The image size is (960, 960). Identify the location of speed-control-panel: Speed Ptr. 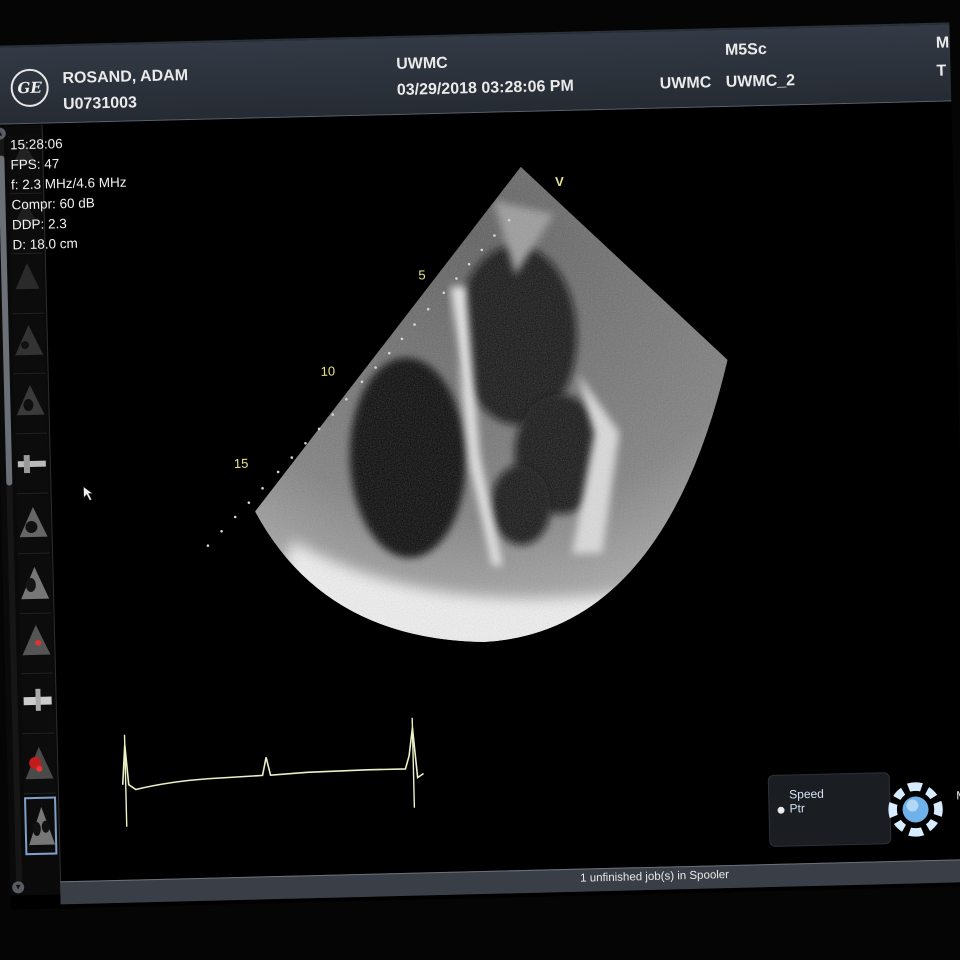
(829, 810).